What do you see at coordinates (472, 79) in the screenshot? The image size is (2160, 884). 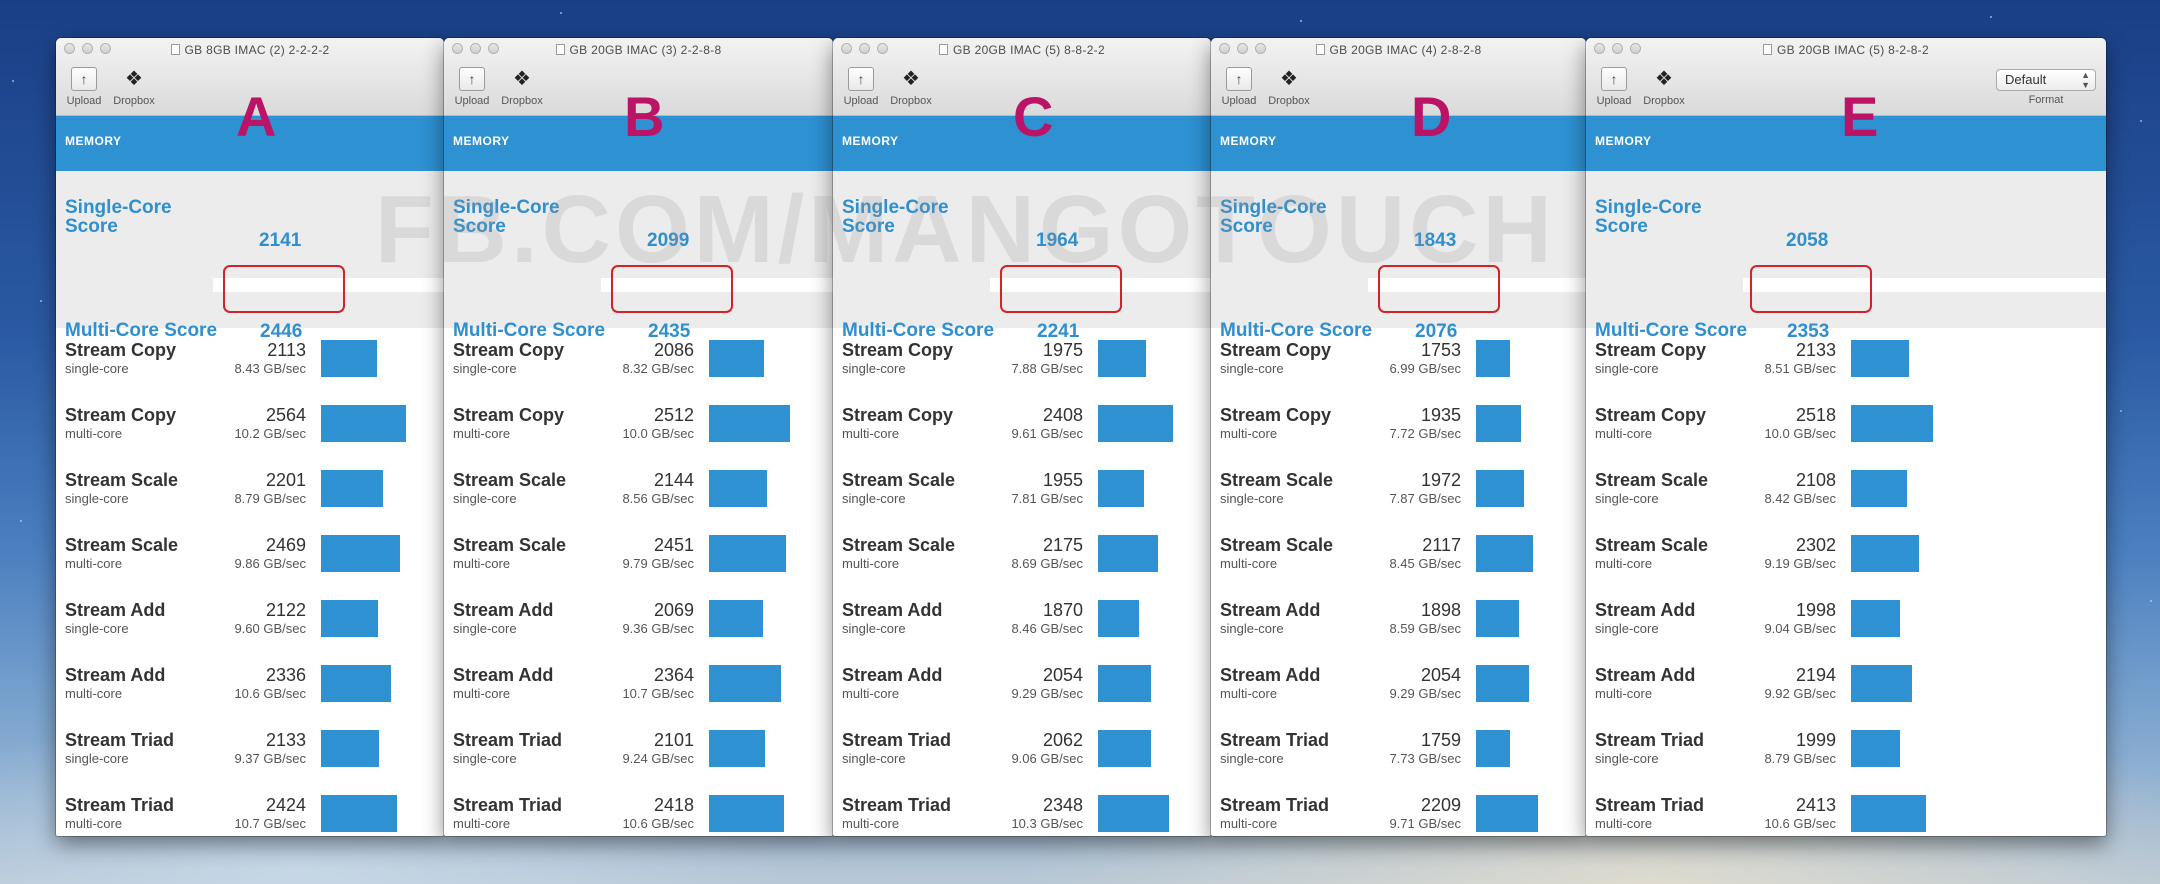 I see `upload-icon: ↑` at bounding box center [472, 79].